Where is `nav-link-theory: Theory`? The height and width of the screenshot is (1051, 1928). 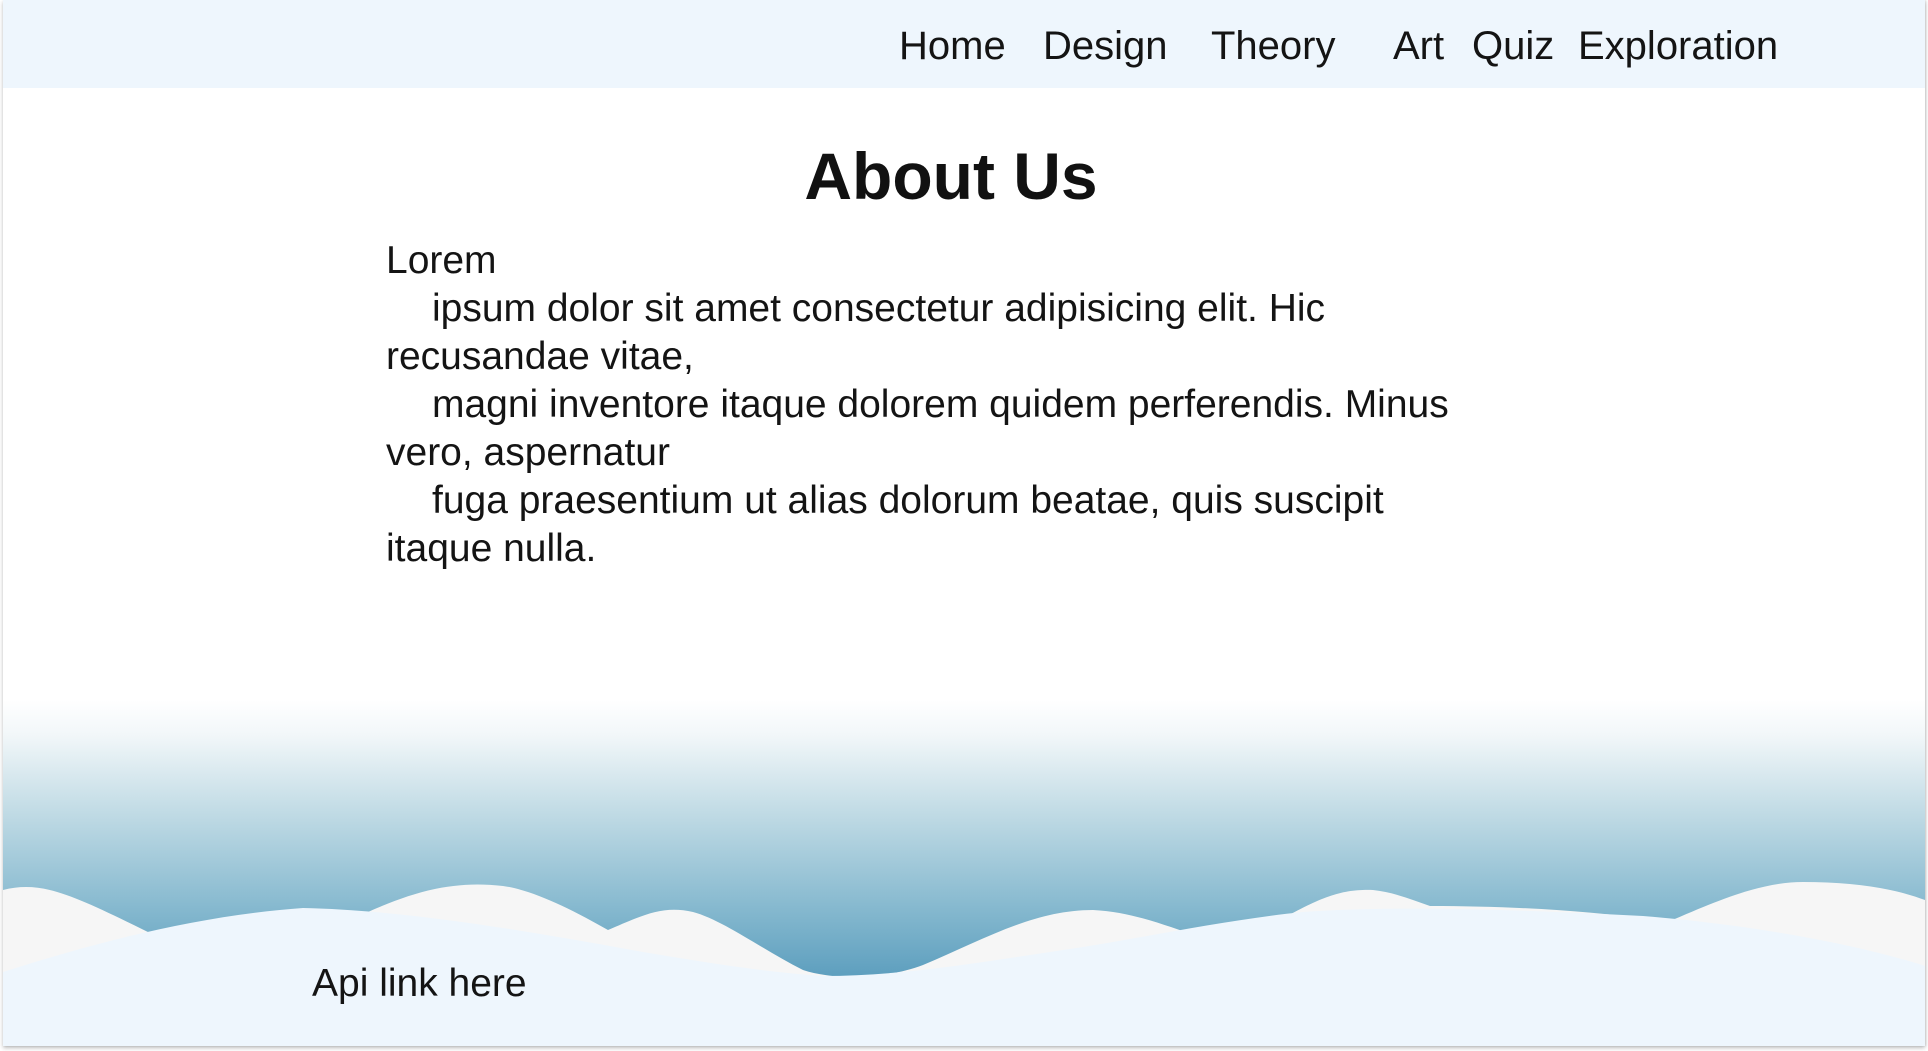 nav-link-theory: Theory is located at coordinates (1273, 46).